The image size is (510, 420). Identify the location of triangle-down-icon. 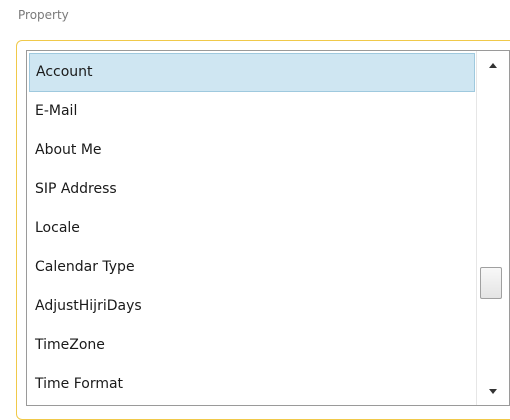
(493, 391).